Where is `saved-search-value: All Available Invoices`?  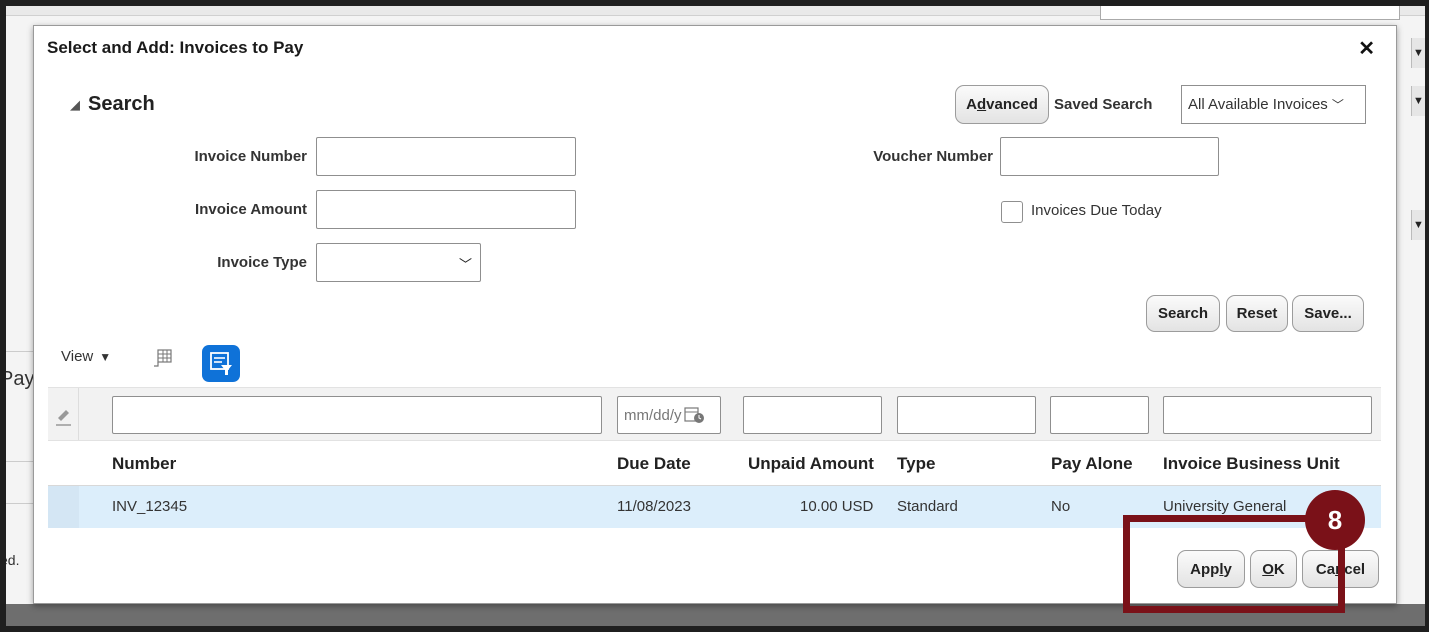 saved-search-value: All Available Invoices is located at coordinates (1258, 104).